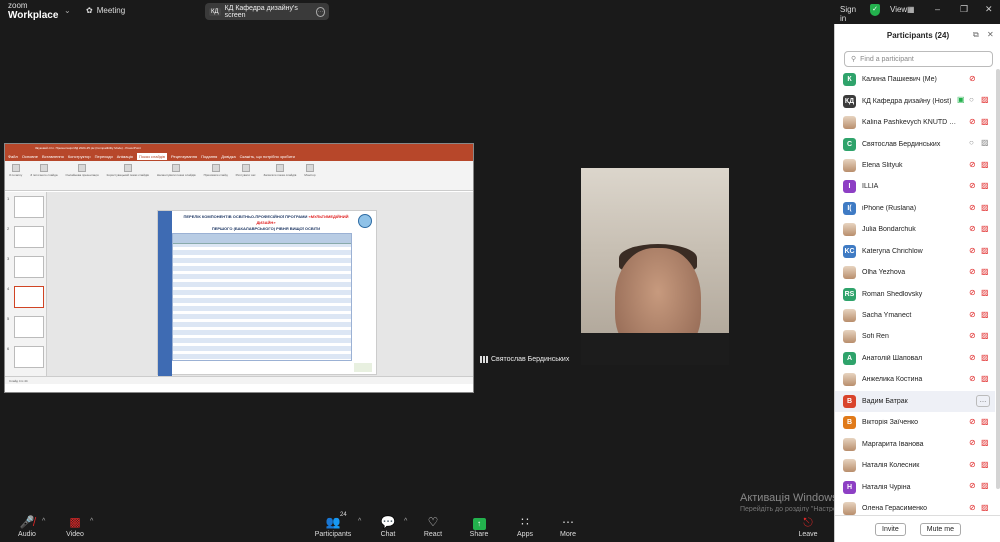  I want to click on sharing-icon: ▣, so click(961, 100).